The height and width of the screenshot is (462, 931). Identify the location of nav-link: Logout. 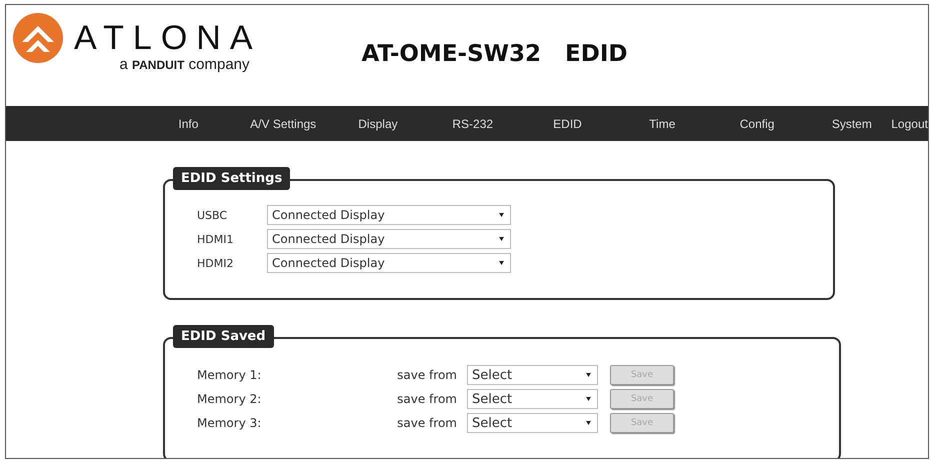
(909, 123).